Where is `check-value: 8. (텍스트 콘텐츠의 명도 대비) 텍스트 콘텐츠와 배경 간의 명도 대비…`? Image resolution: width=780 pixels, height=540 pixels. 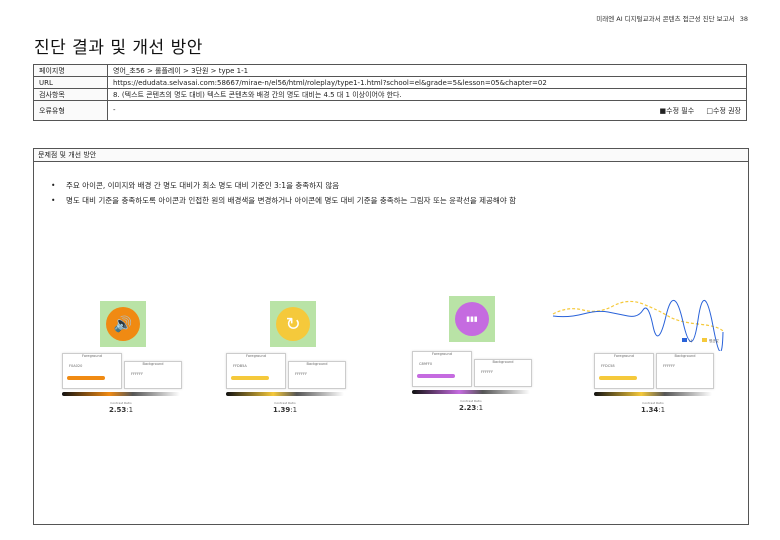
check-value: 8. (텍스트 콘텐츠의 명도 대비) 텍스트 콘텐츠와 배경 간의 명도 대비… is located at coordinates (427, 94).